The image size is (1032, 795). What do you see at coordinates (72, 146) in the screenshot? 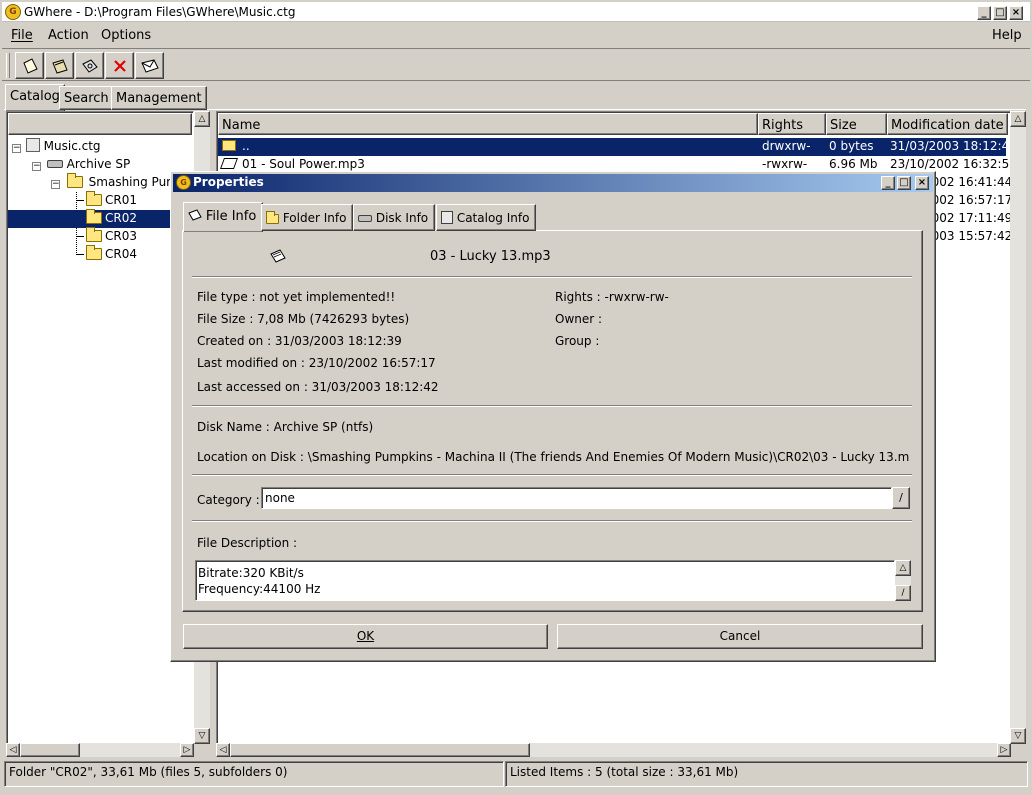
I see `tree-label: Music.ctg` at bounding box center [72, 146].